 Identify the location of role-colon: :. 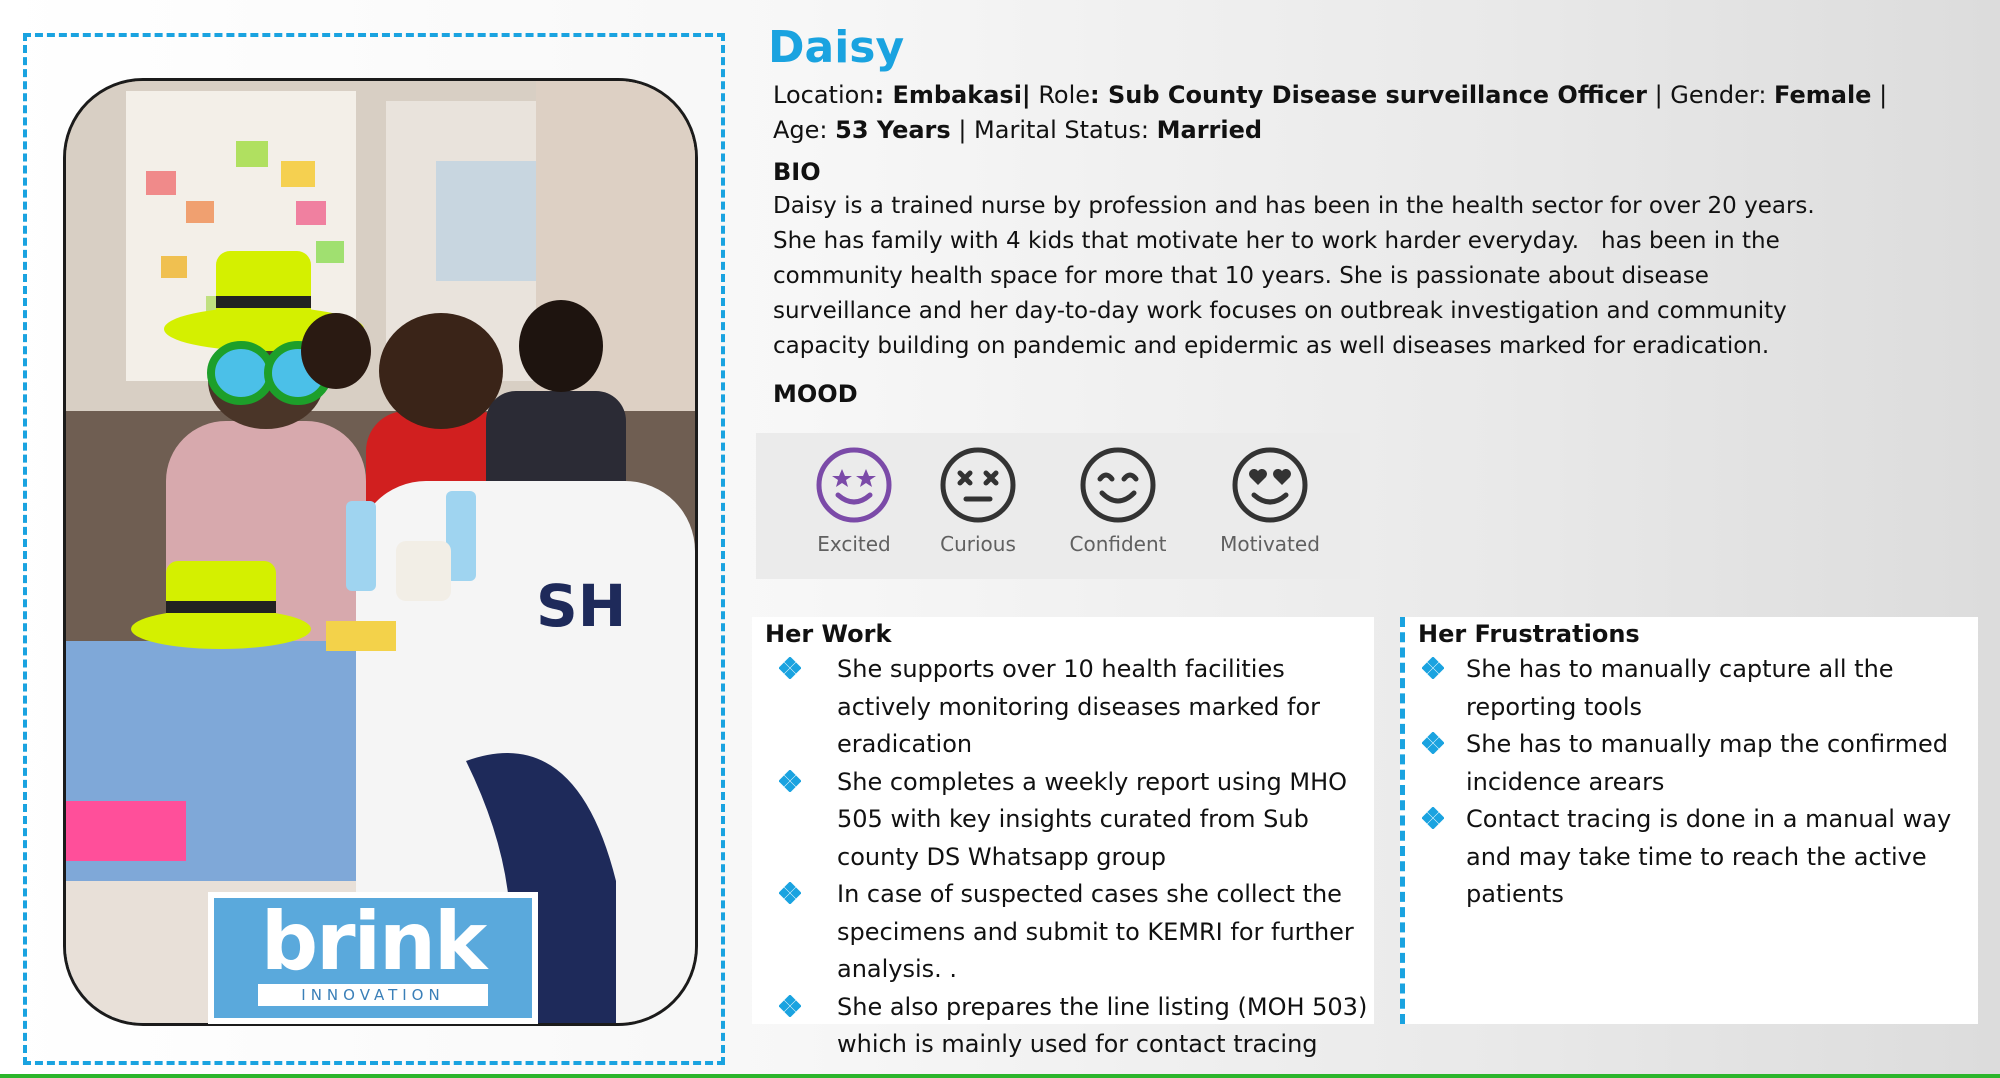
(1099, 95).